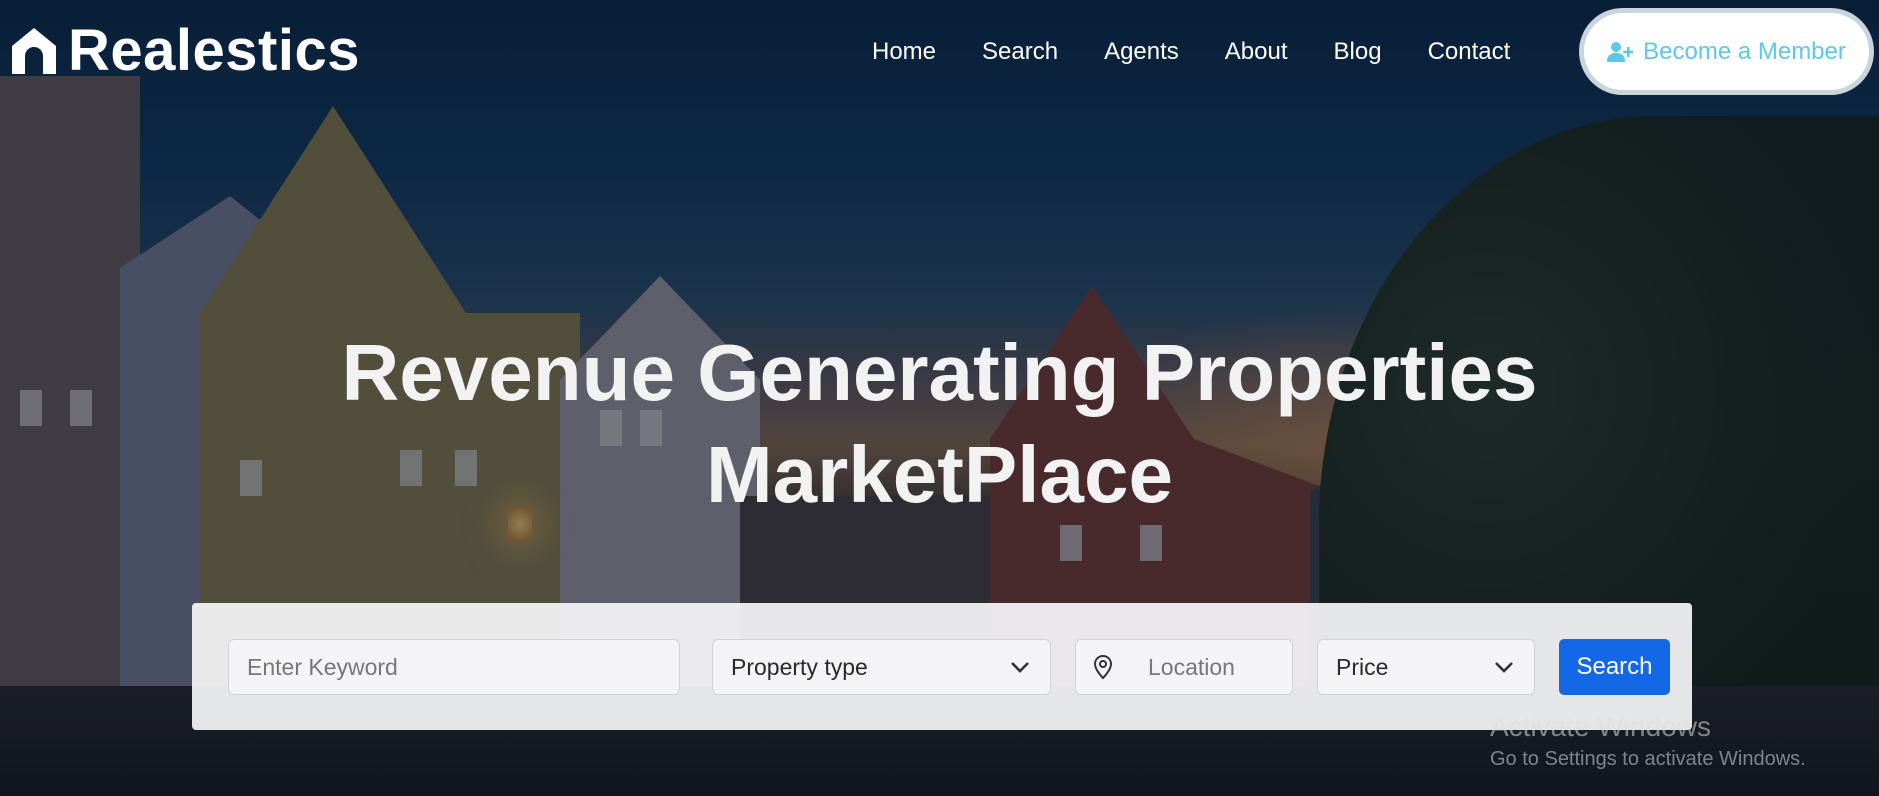 This screenshot has height=796, width=1879. I want to click on brand-logo: Realestics, so click(185, 51).